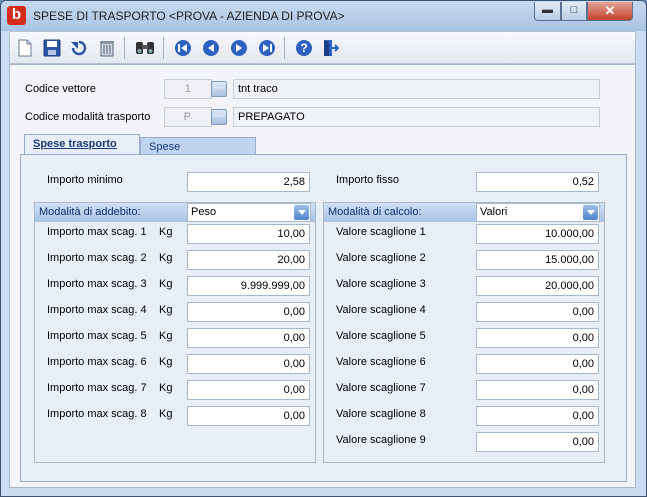 The image size is (647, 497). I want to click on valore-scaglione-label: Valore scaglione 5, so click(381, 336).